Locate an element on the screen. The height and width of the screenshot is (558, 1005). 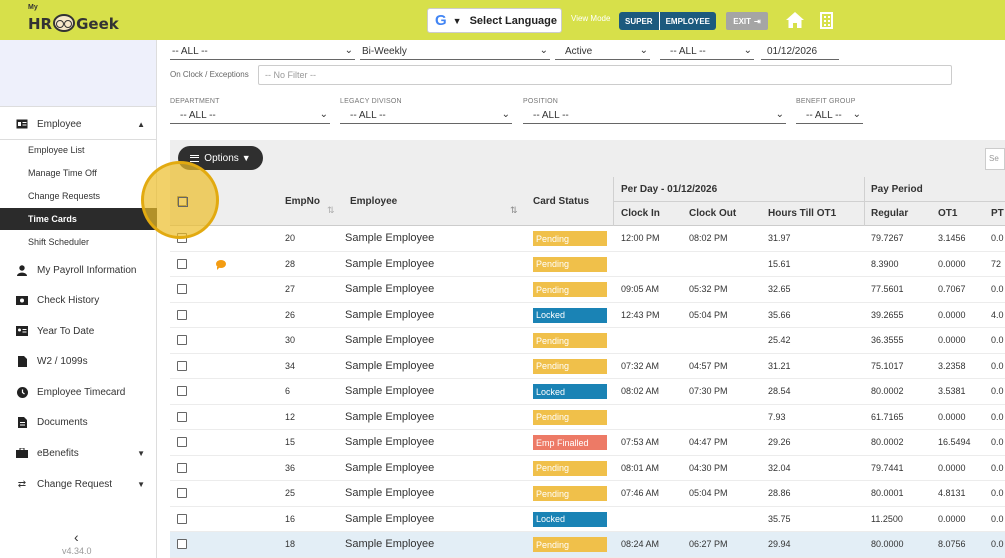
cell-empno: 18 is located at coordinates (290, 544).